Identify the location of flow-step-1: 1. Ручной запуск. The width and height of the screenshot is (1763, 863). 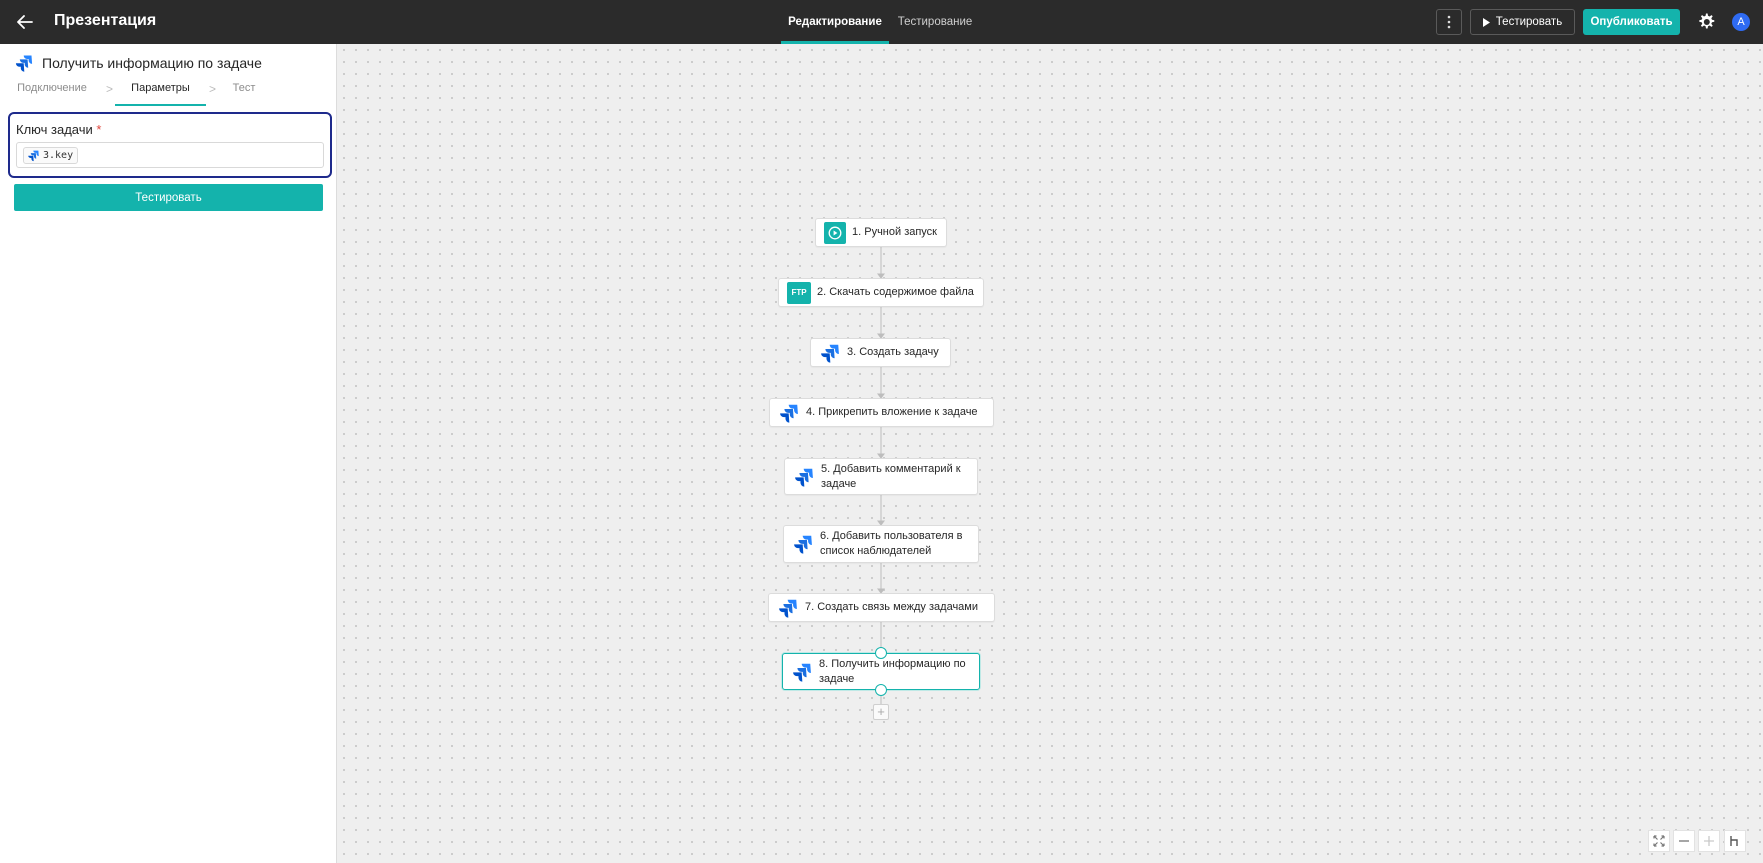
(881, 232).